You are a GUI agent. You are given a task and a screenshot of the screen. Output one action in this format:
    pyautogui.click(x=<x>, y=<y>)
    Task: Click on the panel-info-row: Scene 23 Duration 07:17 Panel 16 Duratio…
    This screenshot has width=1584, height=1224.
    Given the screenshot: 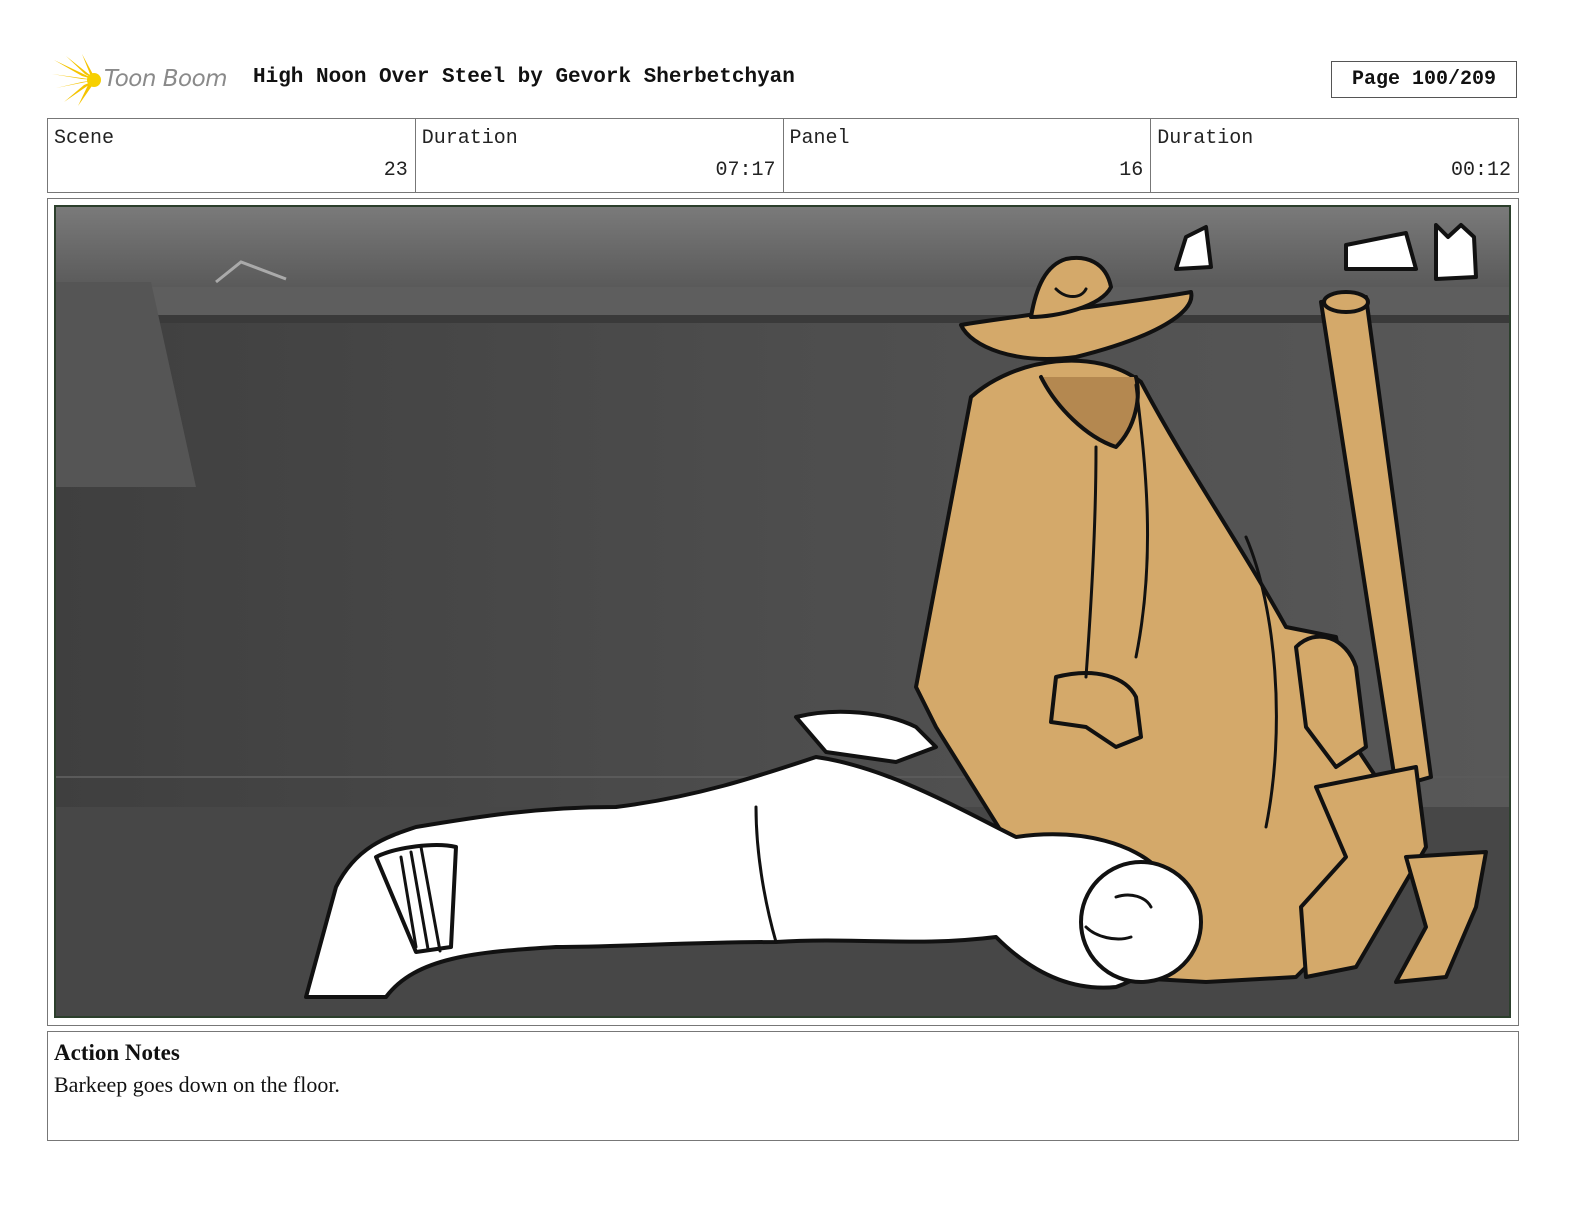 What is the action you would take?
    pyautogui.click(x=783, y=155)
    